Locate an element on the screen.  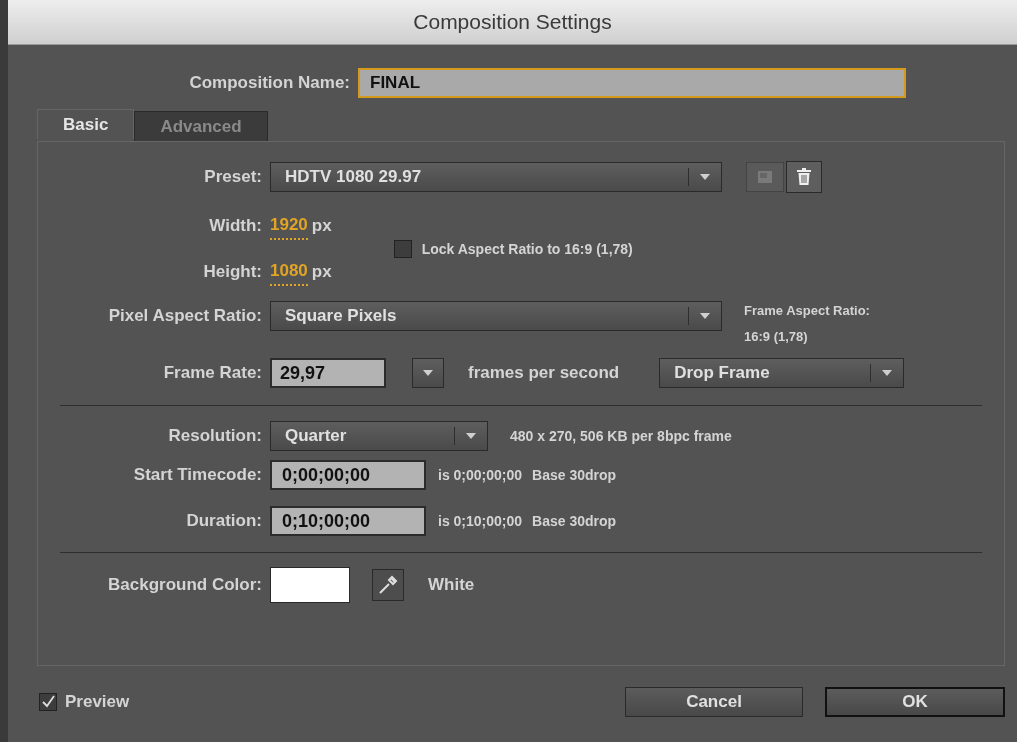
field-label: Duration: is located at coordinates (224, 521).